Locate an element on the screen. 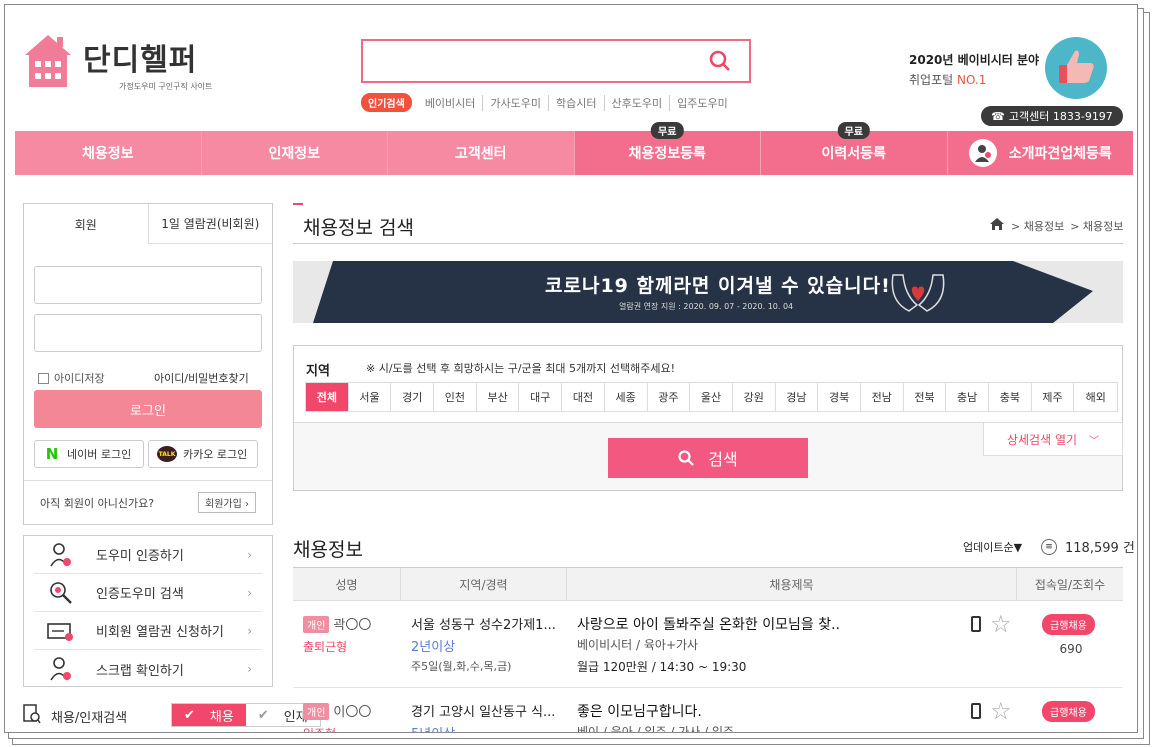 The height and width of the screenshot is (747, 1152). naver-login-button: N 네이버 로그인 is located at coordinates (89, 454).